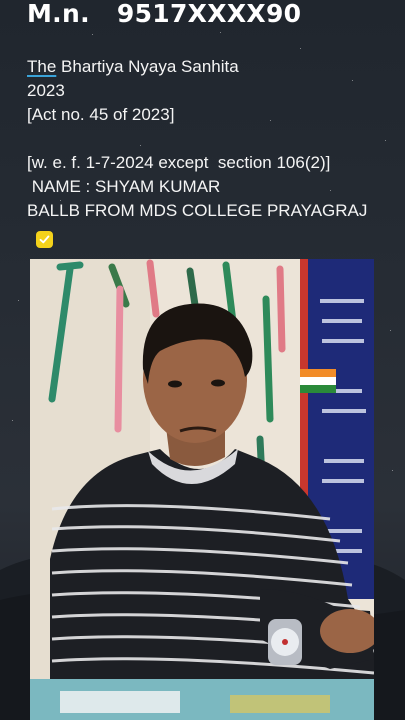 This screenshot has height=720, width=405. Describe the element at coordinates (124, 186) in the screenshot. I see `name-line: NAME : SHYAM KUMAR` at that location.